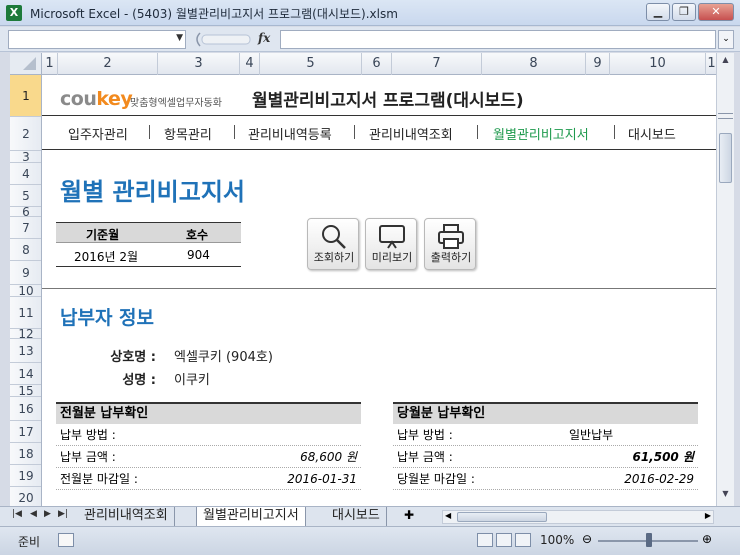  What do you see at coordinates (356, 516) in the screenshot?
I see `sheet-tab-dashboard: 대시보드` at bounding box center [356, 516].